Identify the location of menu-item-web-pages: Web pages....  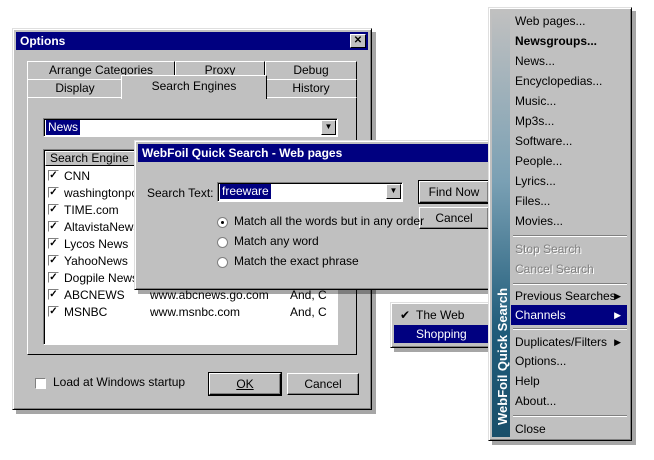
(571, 21).